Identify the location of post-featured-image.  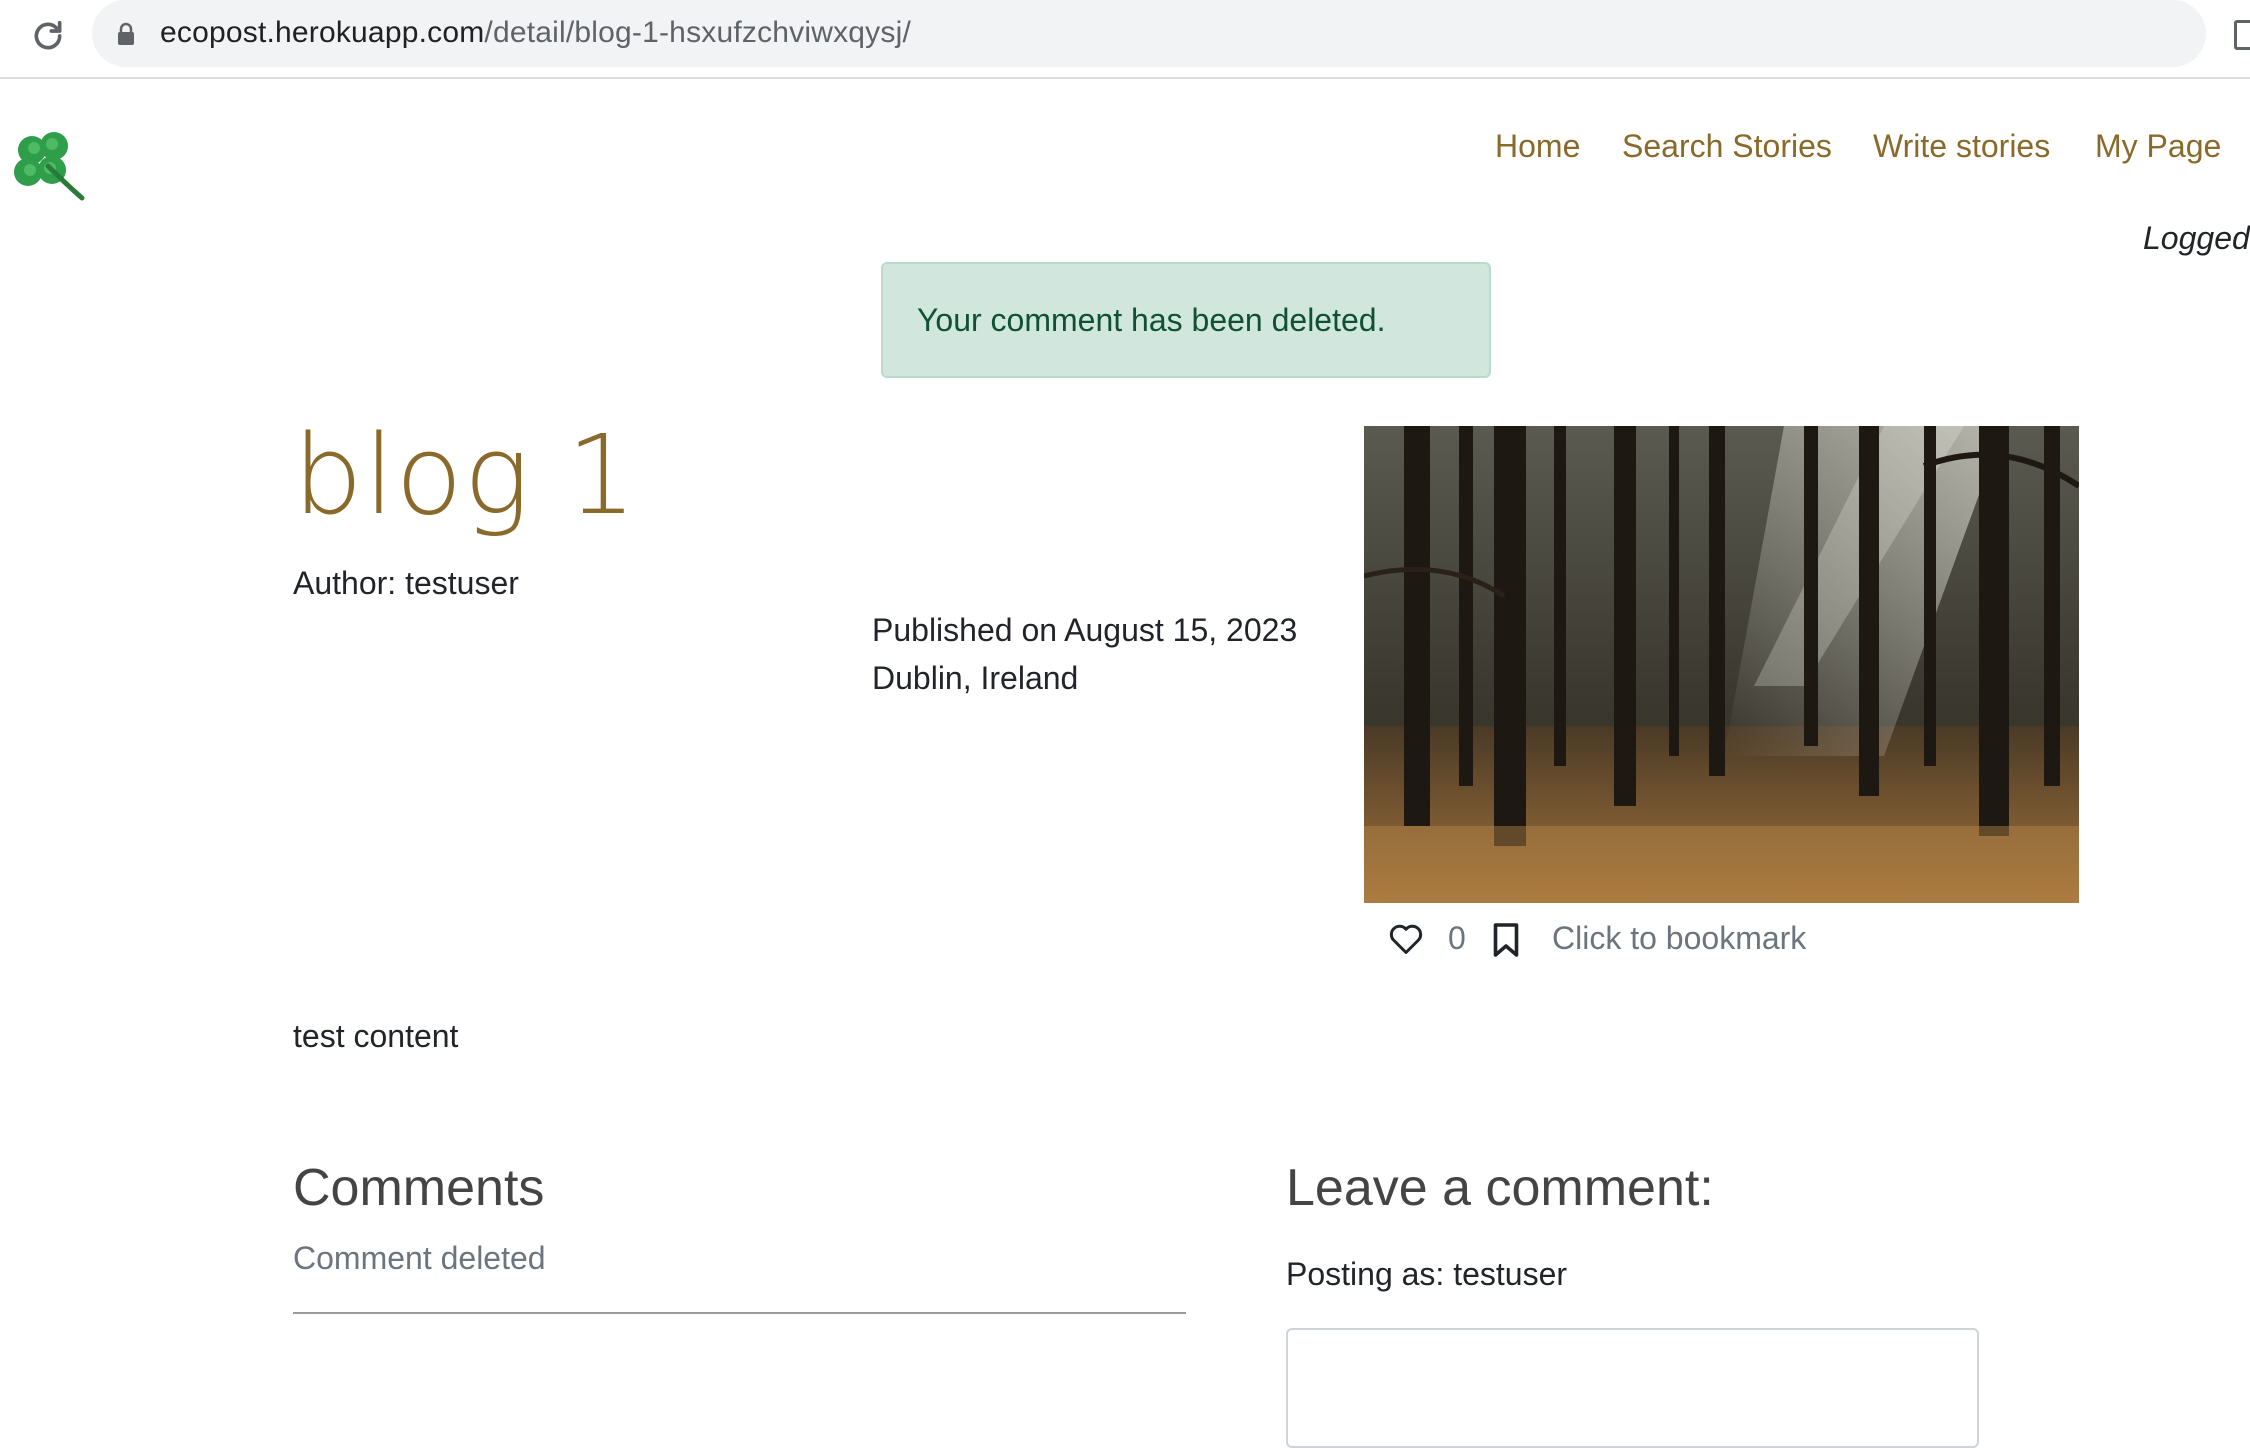
(1721, 664).